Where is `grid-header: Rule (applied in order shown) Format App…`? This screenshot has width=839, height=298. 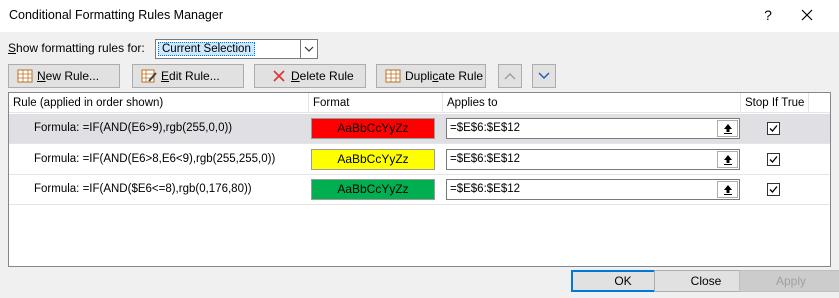
grid-header: Rule (applied in order shown) Format App… is located at coordinates (419, 103).